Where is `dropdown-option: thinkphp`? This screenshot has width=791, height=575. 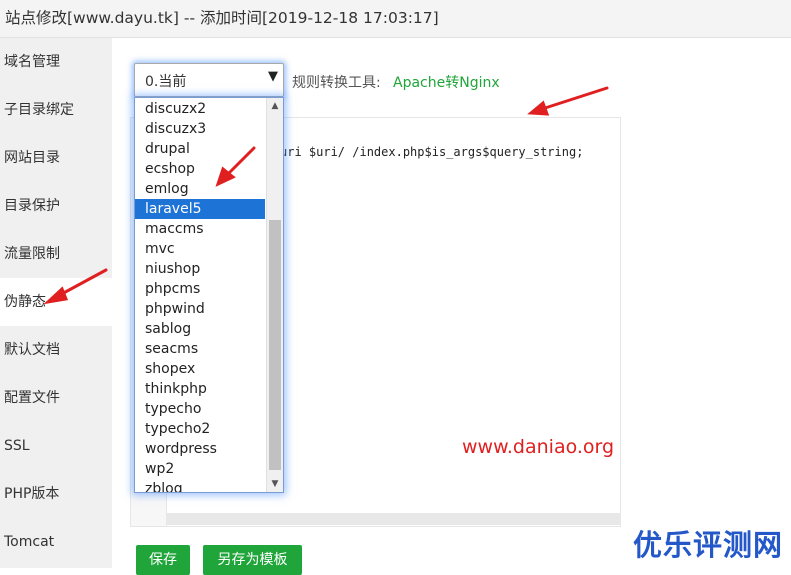 dropdown-option: thinkphp is located at coordinates (200, 389).